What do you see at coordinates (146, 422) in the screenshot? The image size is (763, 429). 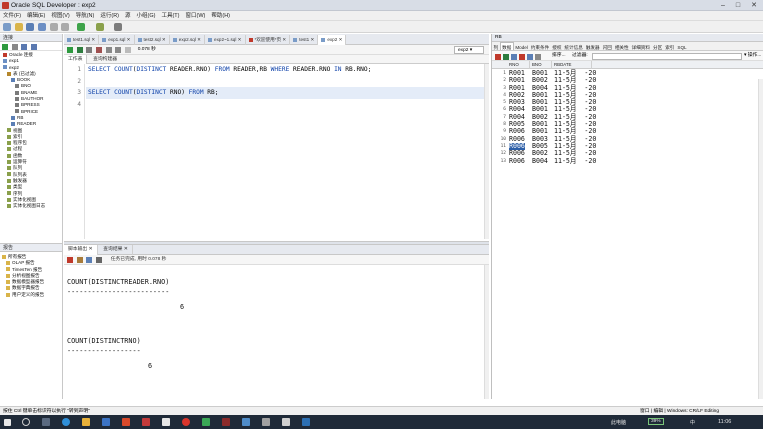 I see `sql-developer-taskbar-icon` at bounding box center [146, 422].